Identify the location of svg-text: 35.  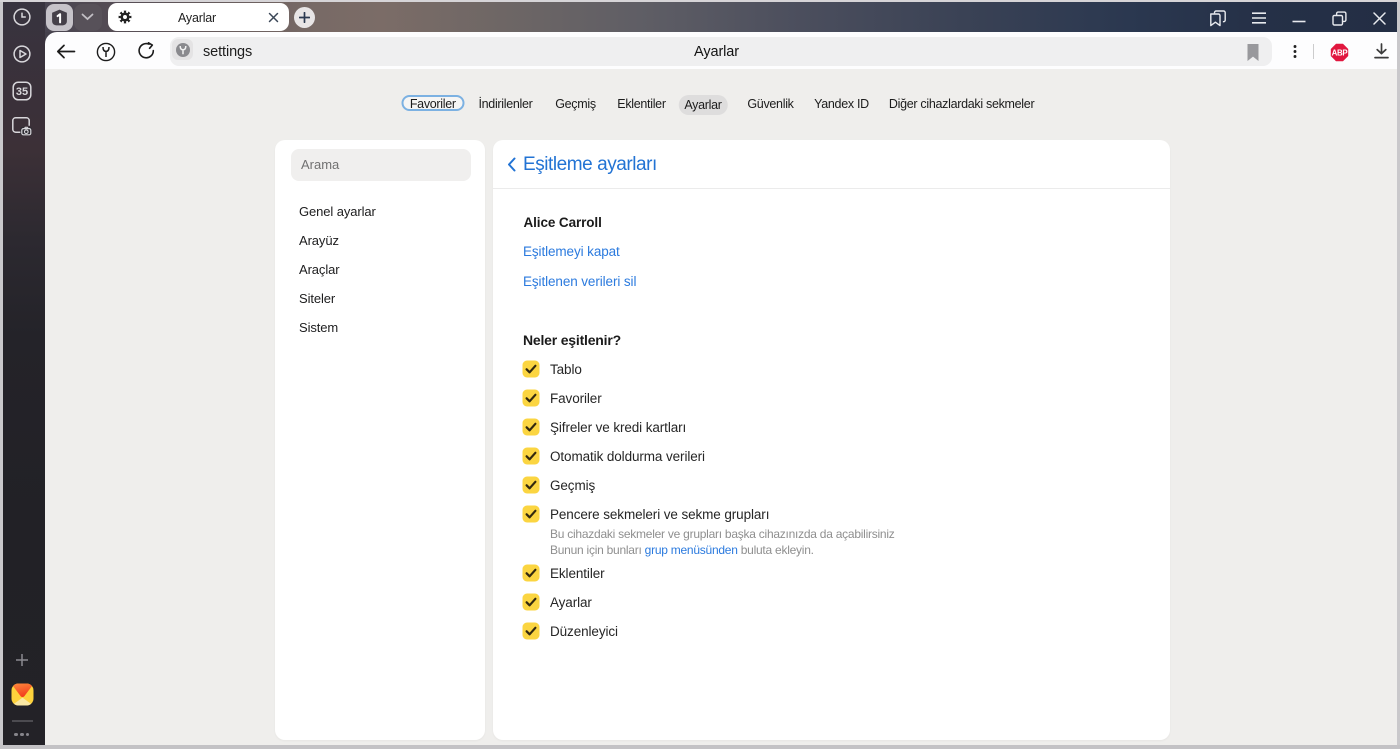
(21, 92).